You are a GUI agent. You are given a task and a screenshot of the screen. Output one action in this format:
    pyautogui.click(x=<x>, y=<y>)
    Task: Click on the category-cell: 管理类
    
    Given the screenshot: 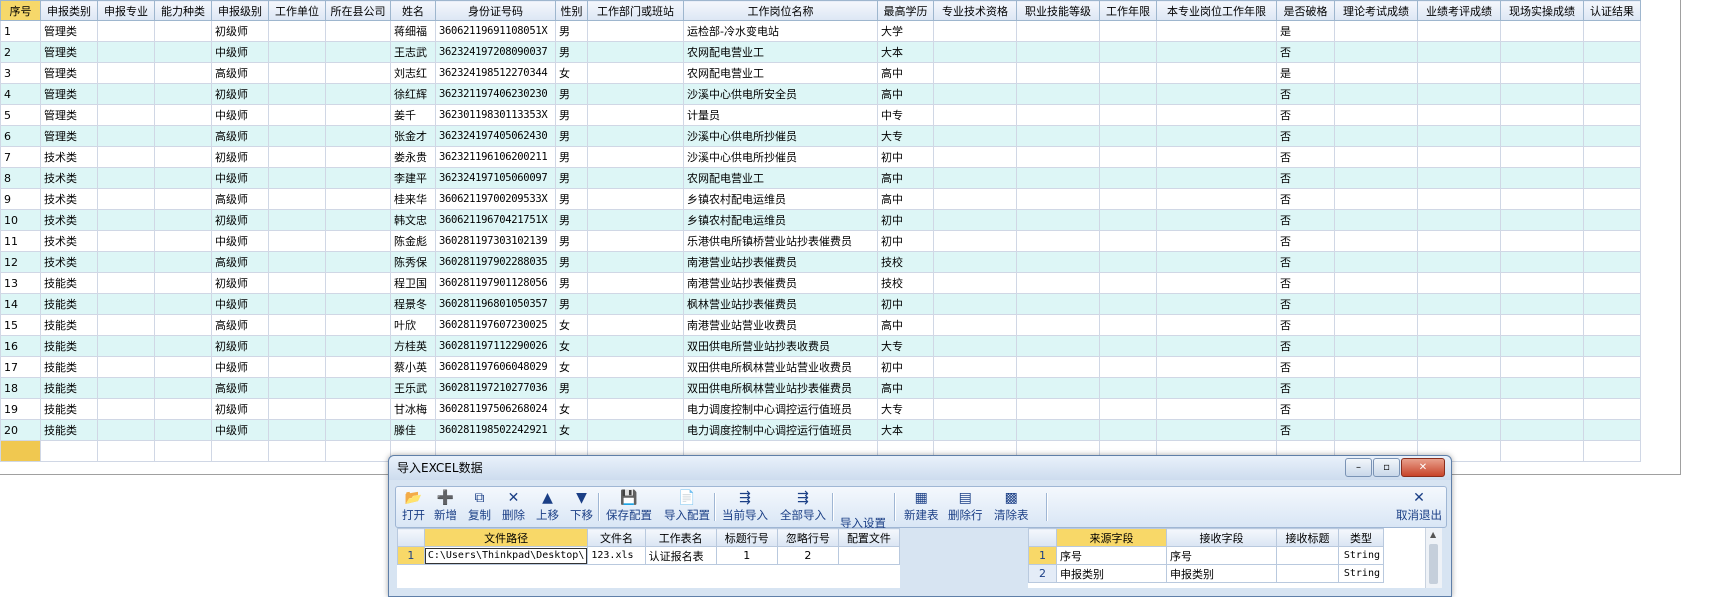 What is the action you would take?
    pyautogui.click(x=69, y=136)
    